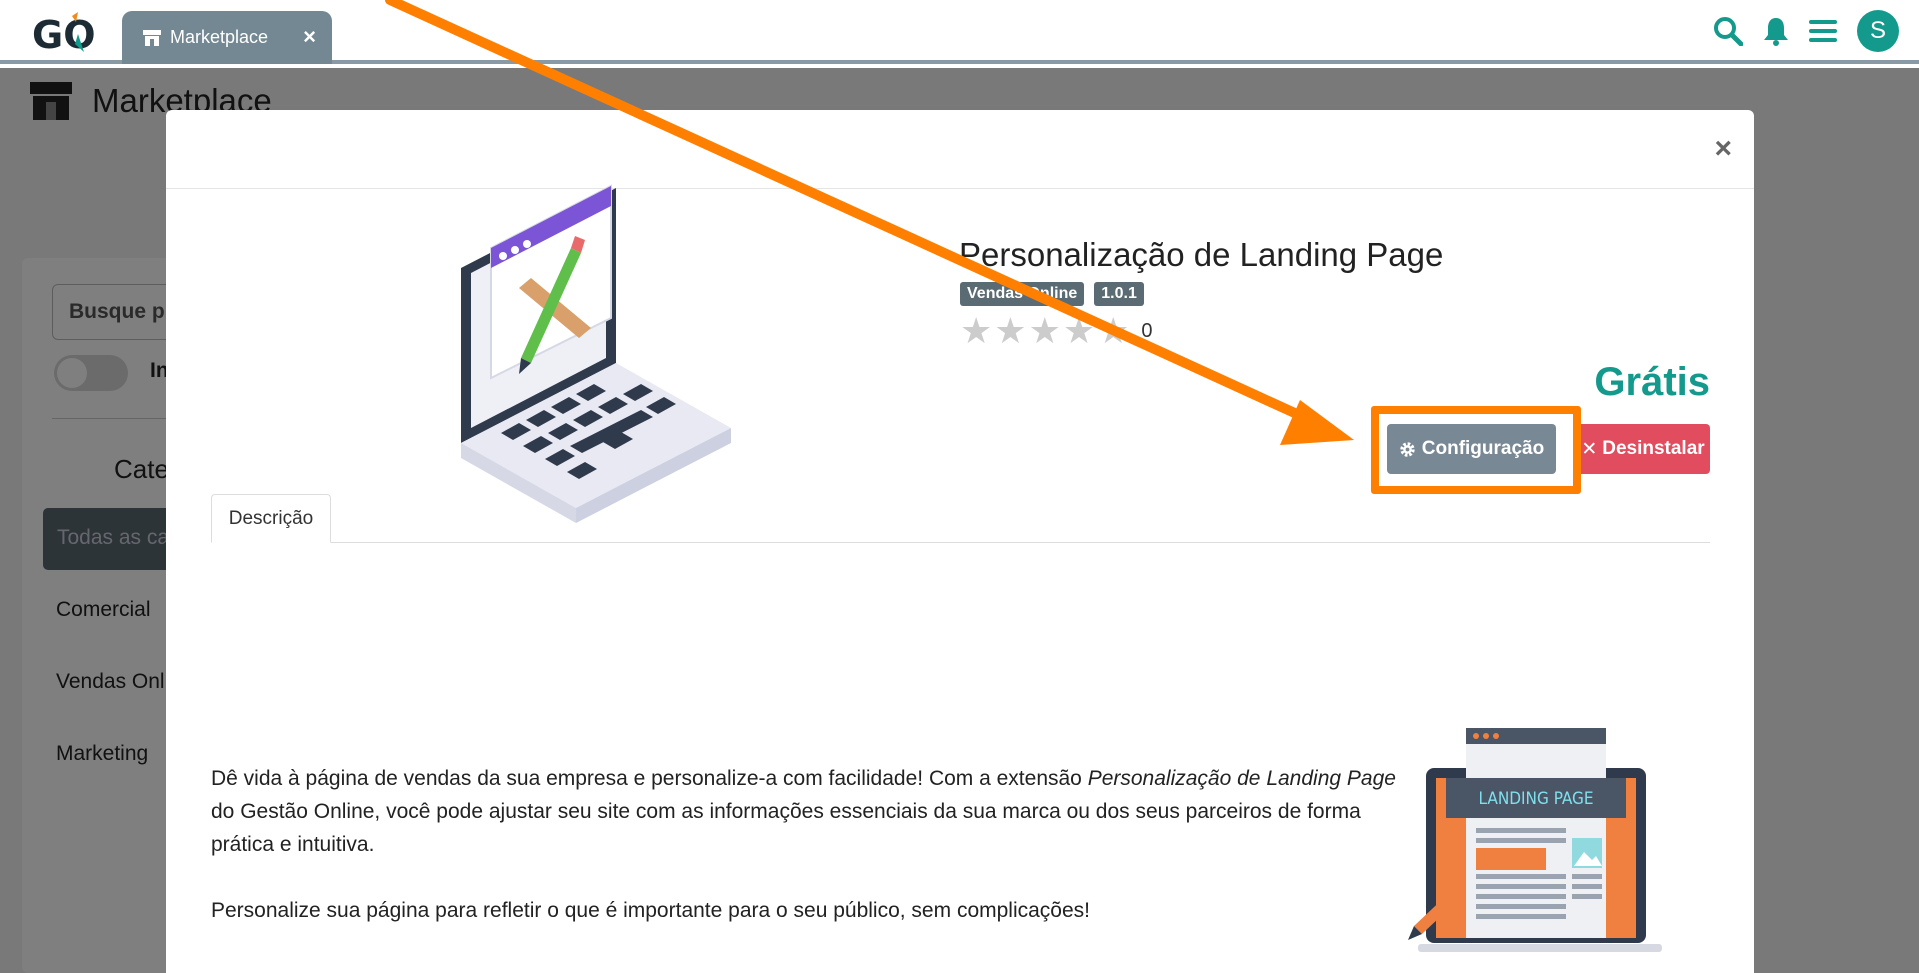  Describe the element at coordinates (1806, 31) in the screenshot. I see `top-actions: S` at that location.